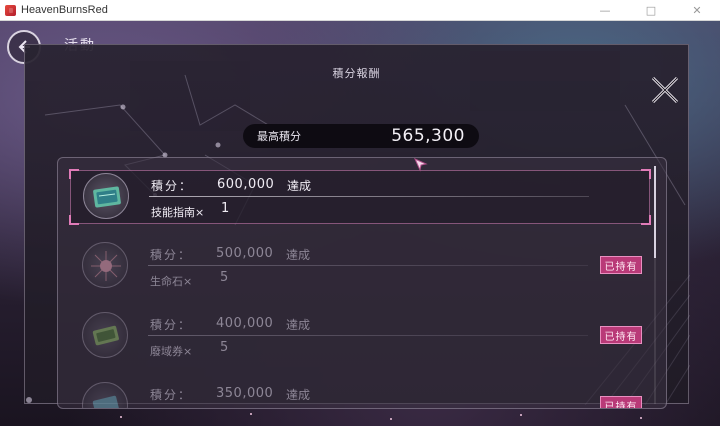 The height and width of the screenshot is (426, 720). Describe the element at coordinates (428, 136) in the screenshot. I see `high-score-value: 565,300` at that location.